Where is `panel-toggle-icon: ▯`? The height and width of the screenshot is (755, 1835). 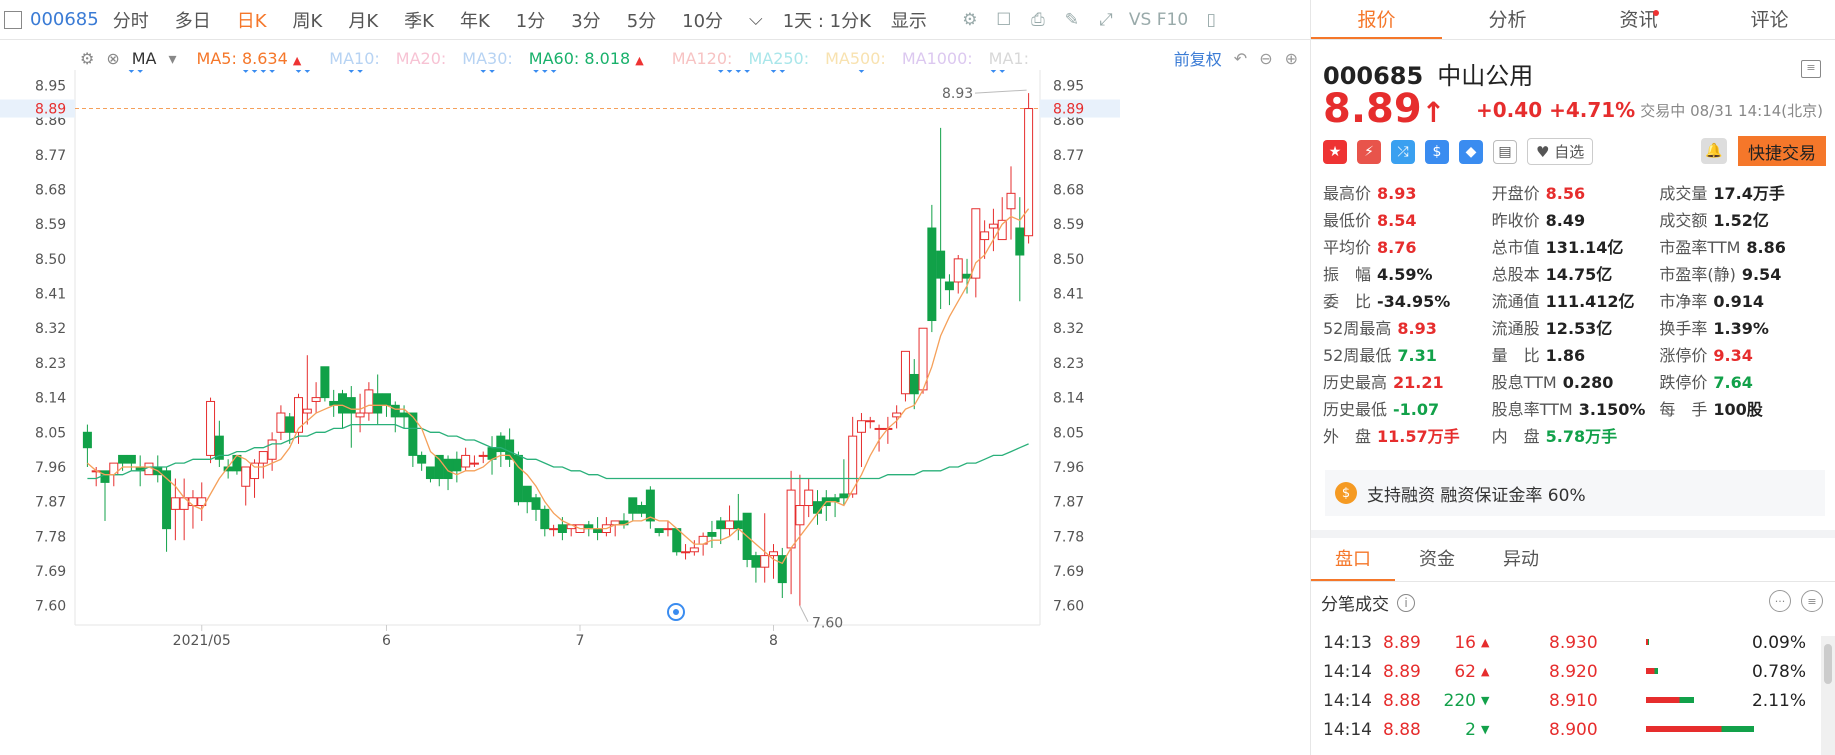 panel-toggle-icon: ▯ is located at coordinates (1211, 20).